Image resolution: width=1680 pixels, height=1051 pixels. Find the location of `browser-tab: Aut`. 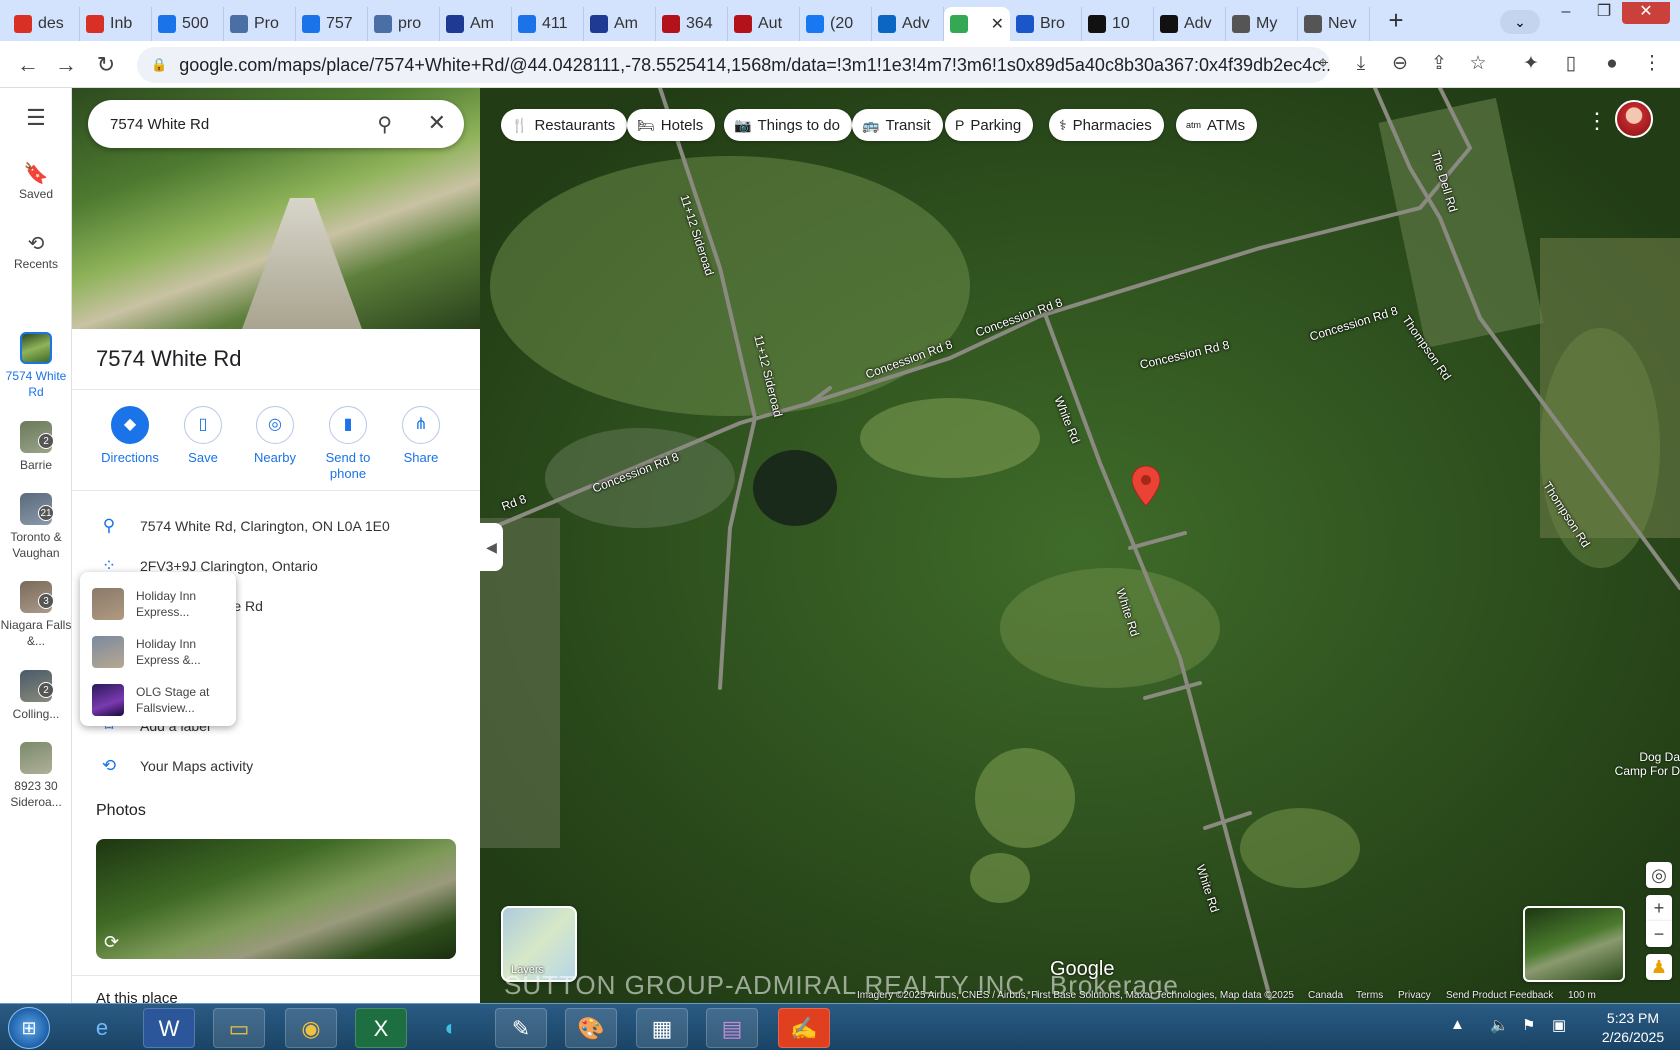

browser-tab: Aut is located at coordinates (764, 23).